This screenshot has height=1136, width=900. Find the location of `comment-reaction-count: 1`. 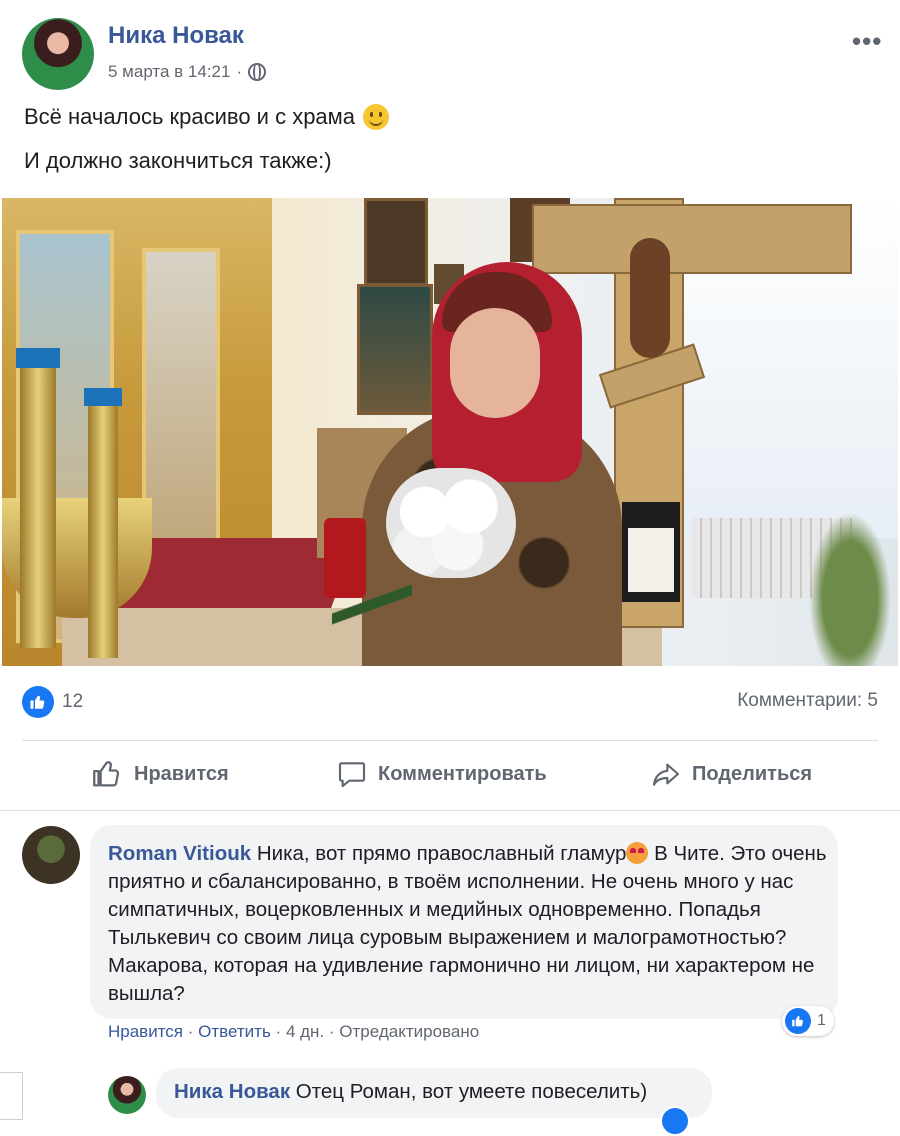

comment-reaction-count: 1 is located at coordinates (821, 1020).